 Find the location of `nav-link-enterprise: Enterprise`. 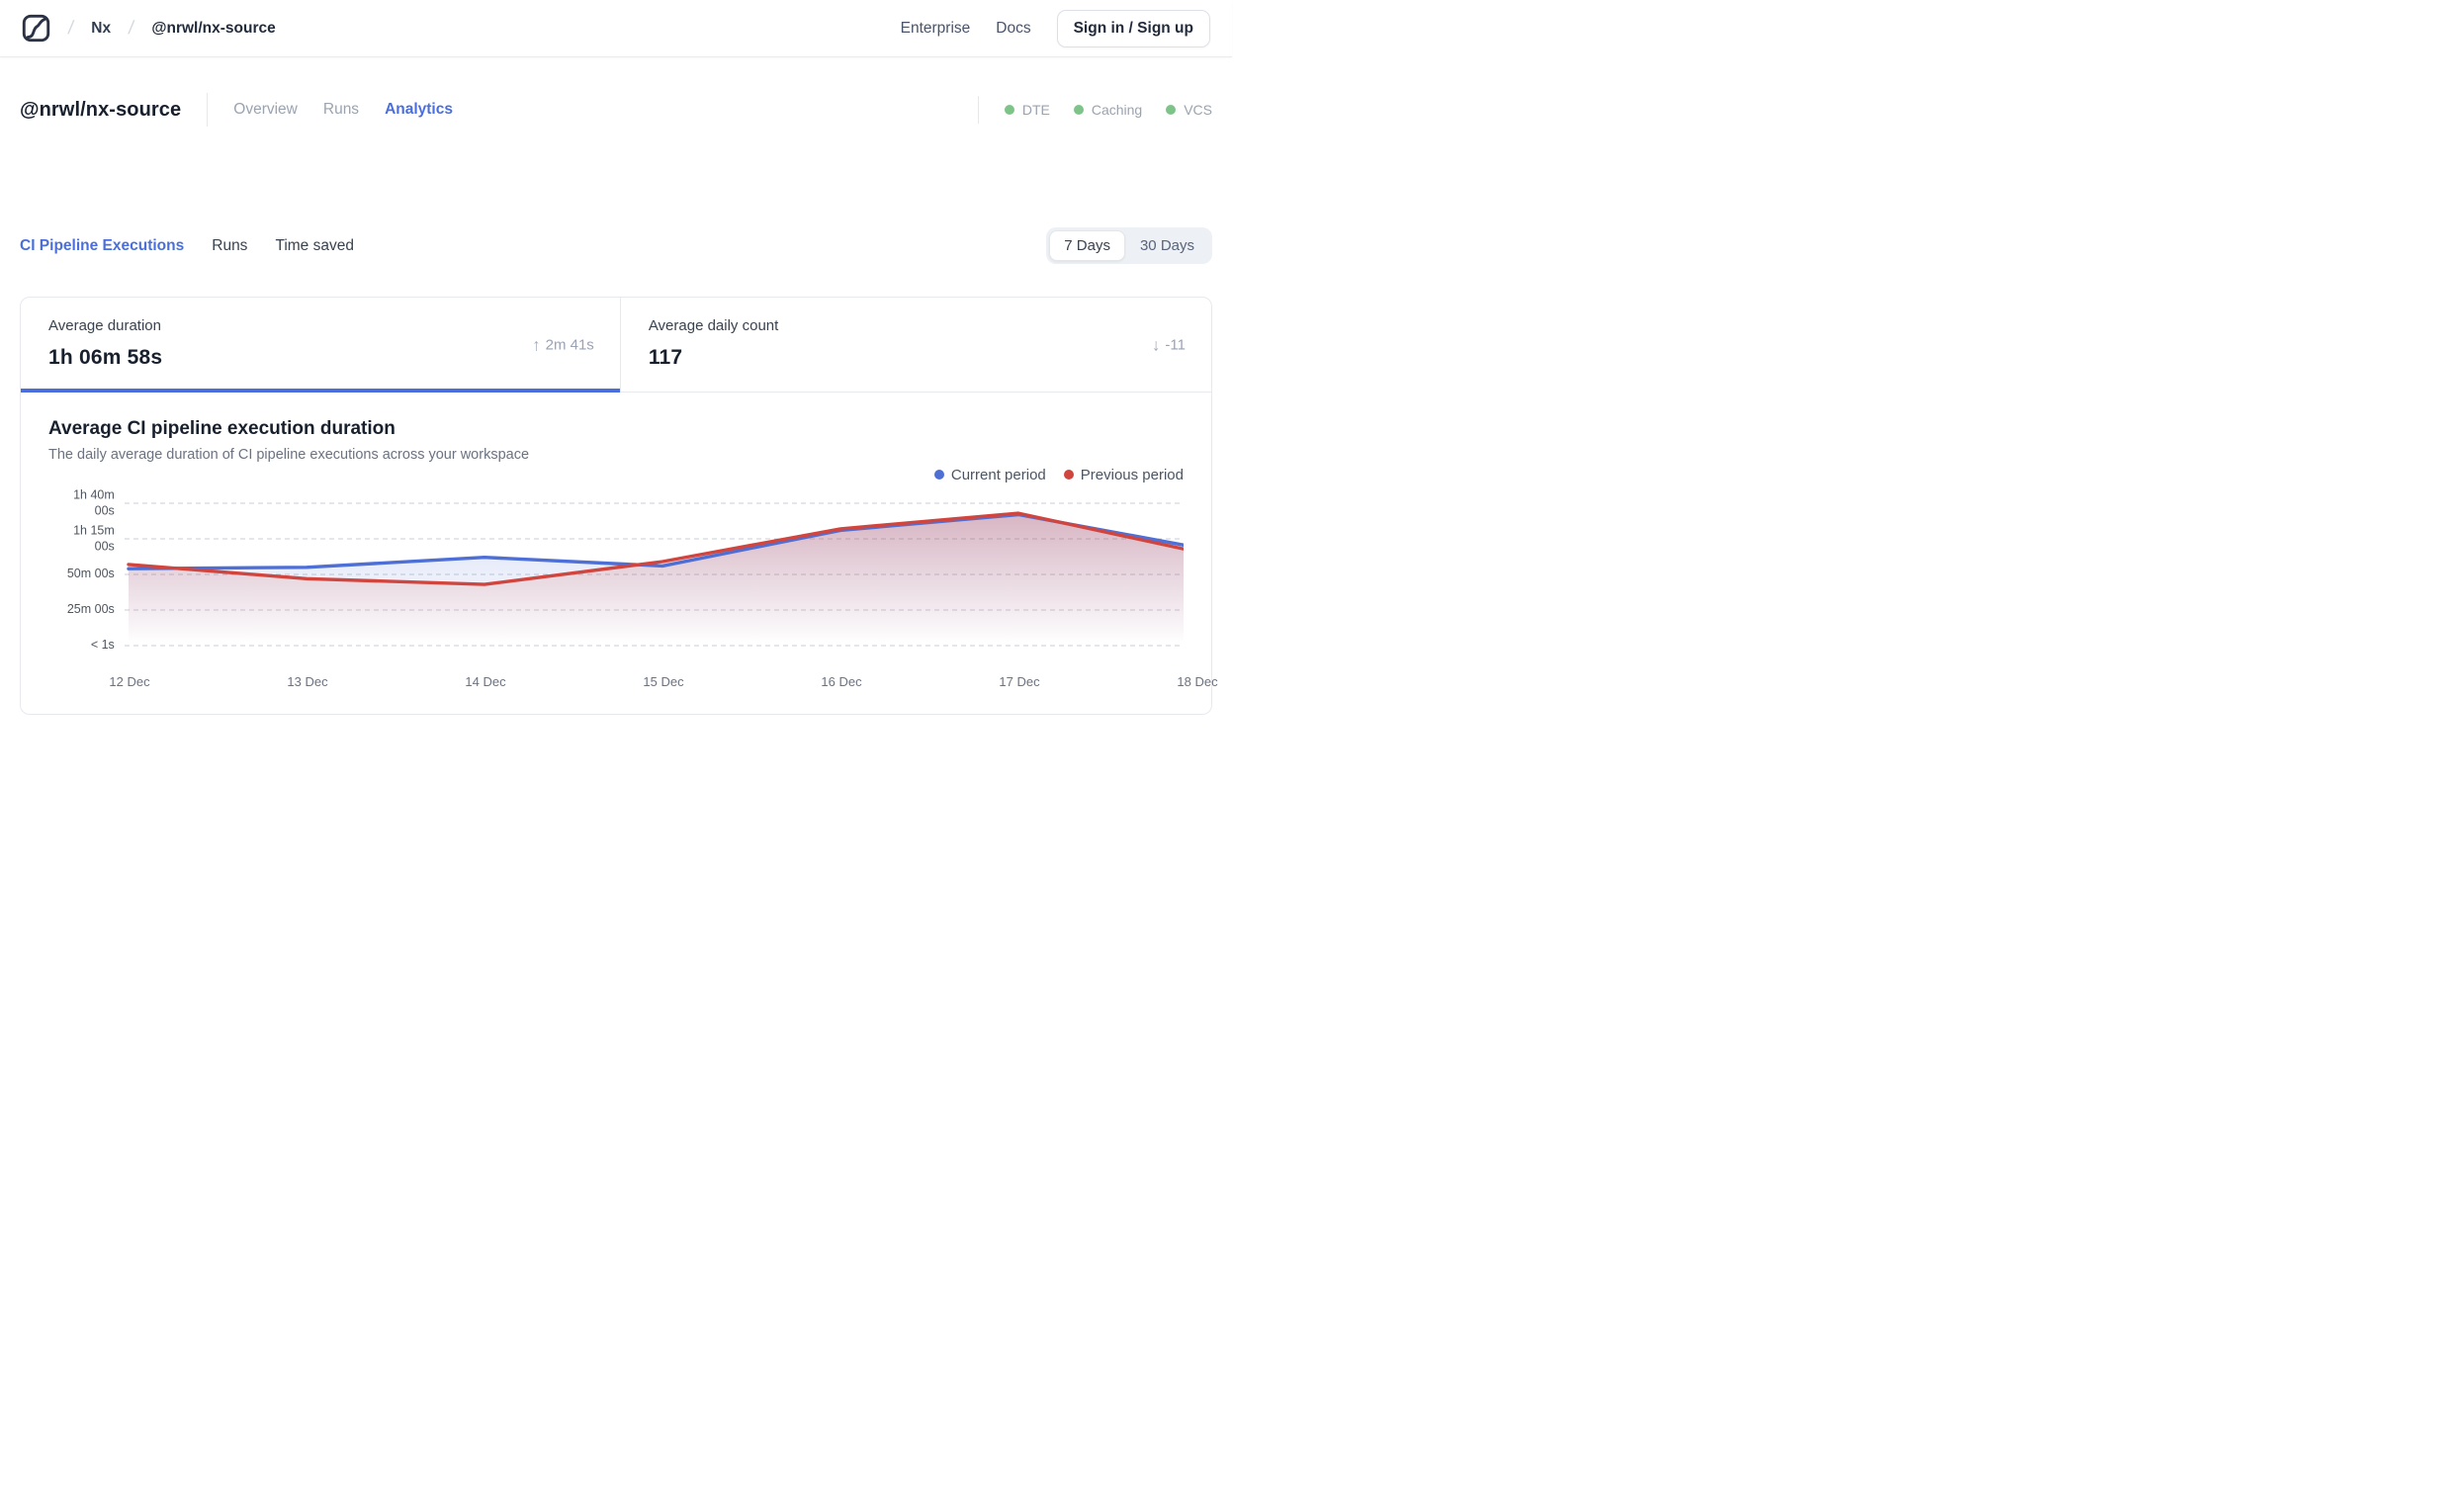

nav-link-enterprise: Enterprise is located at coordinates (936, 29).